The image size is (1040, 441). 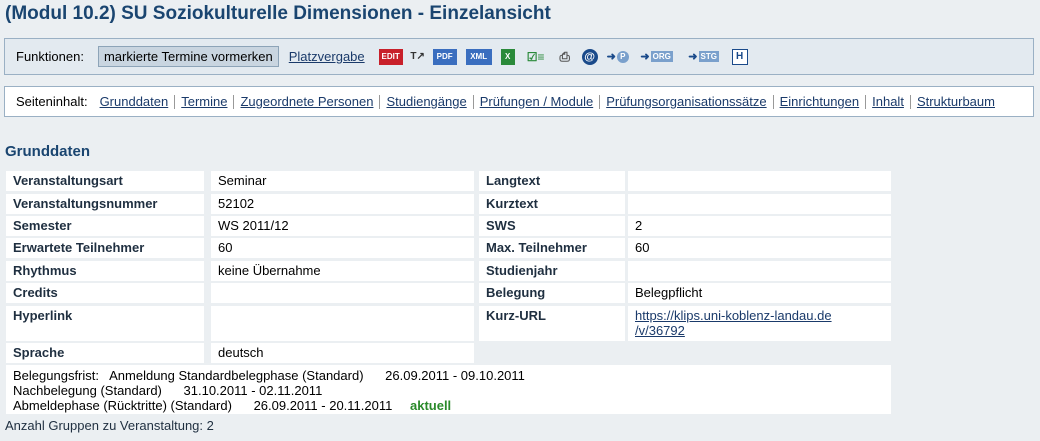 What do you see at coordinates (956, 101) in the screenshot?
I see `nav-strukturbaum: Strukturbaum` at bounding box center [956, 101].